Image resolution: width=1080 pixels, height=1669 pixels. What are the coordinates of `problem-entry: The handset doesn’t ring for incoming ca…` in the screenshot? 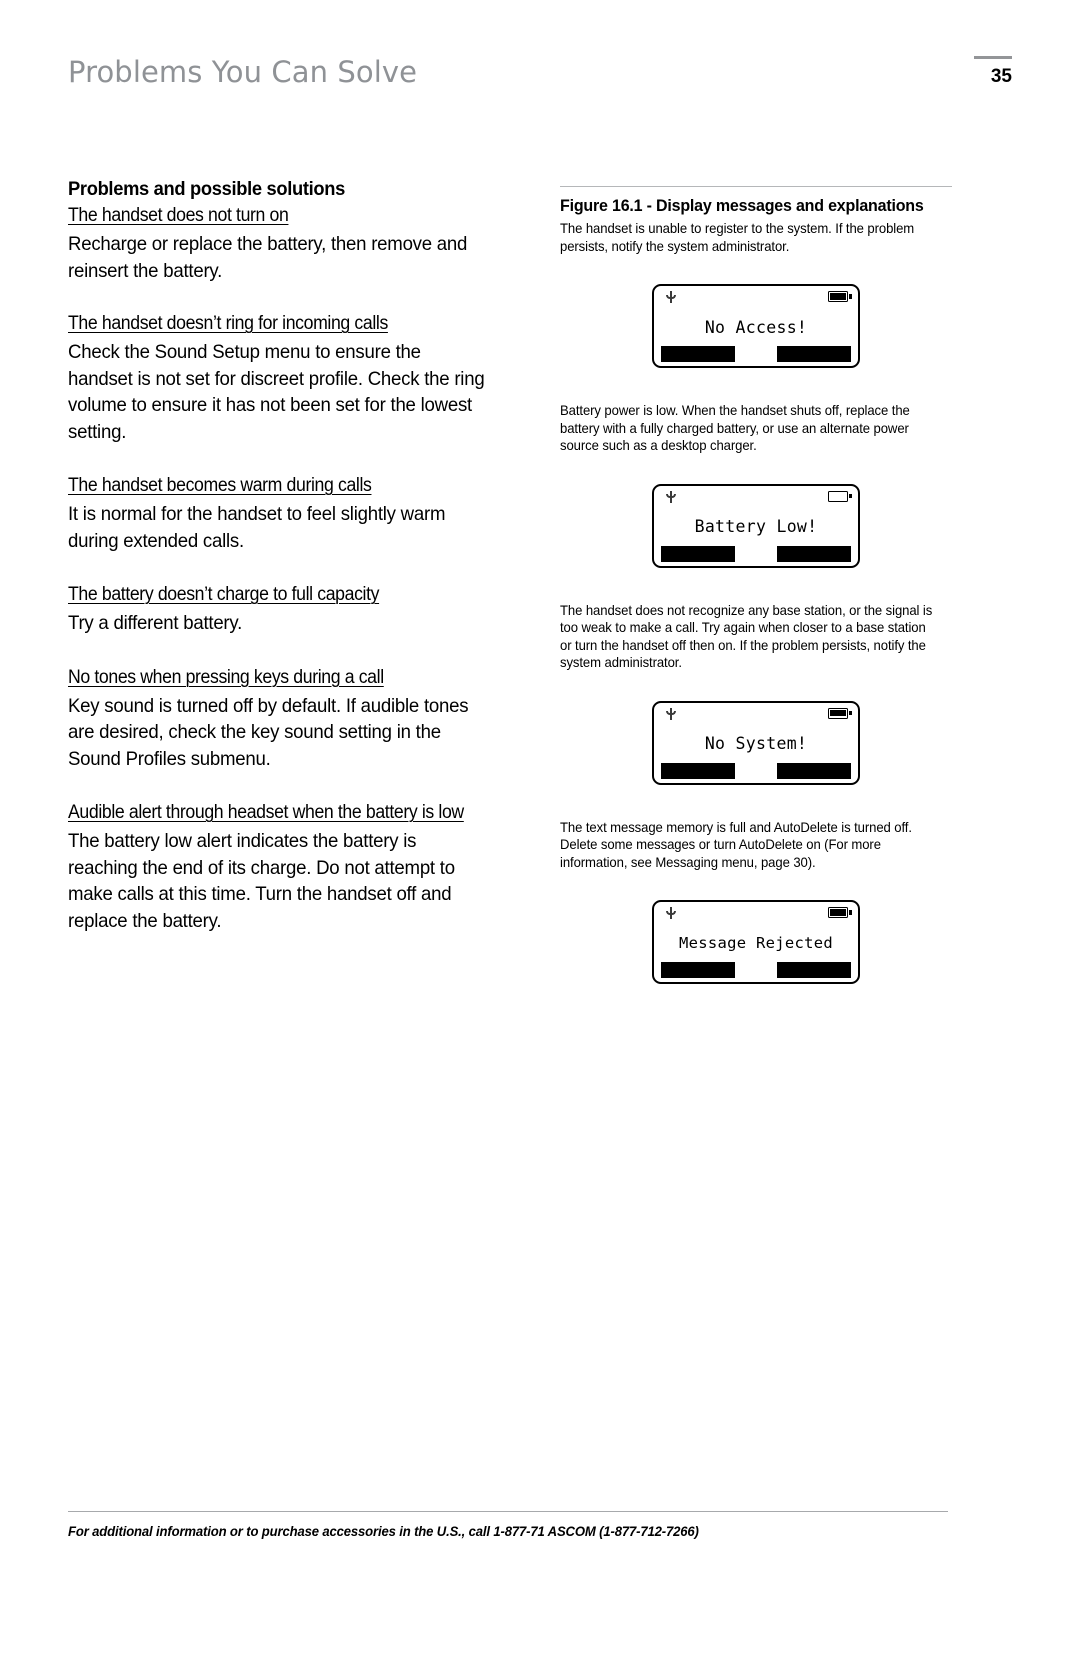 It's located at (288, 378).